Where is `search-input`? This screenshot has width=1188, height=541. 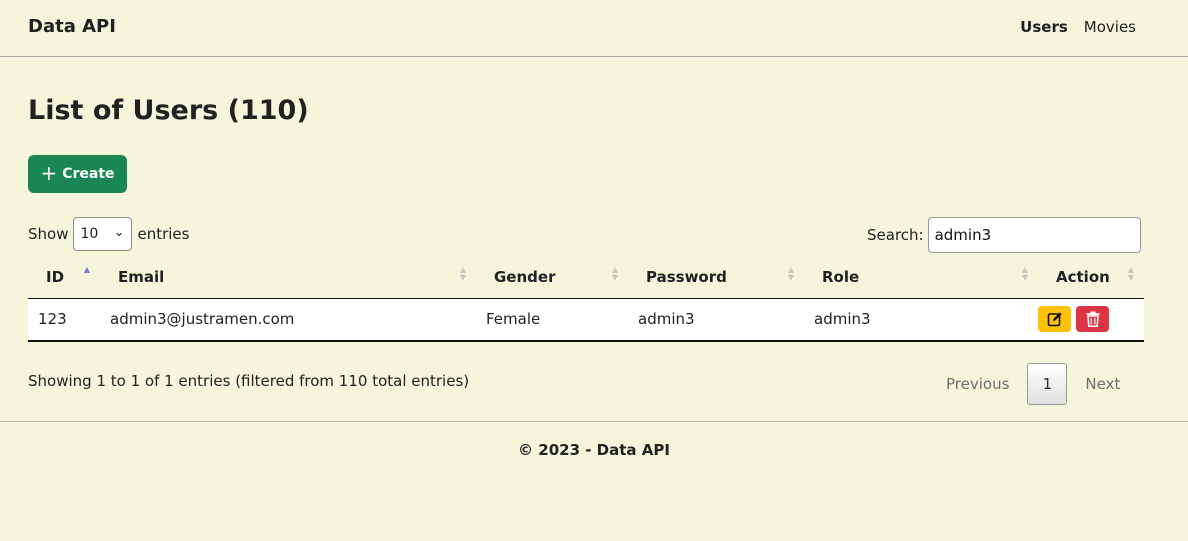 search-input is located at coordinates (1034, 235).